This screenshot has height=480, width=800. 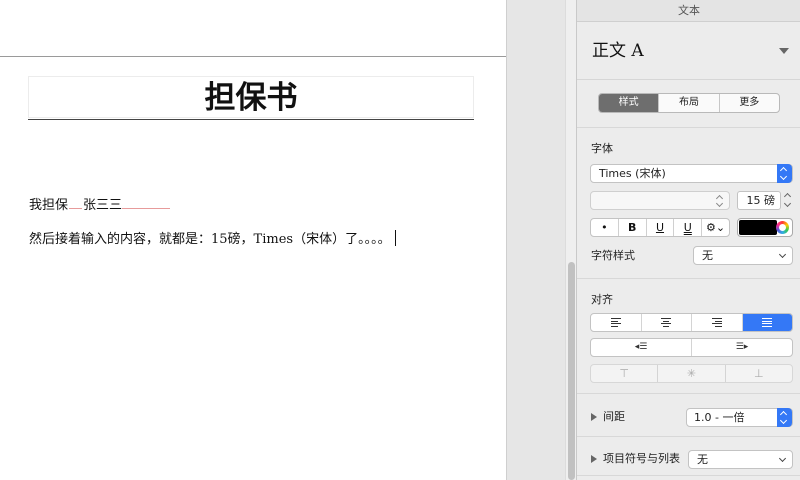 I want to click on font-size-field: 15 磅, so click(x=759, y=200).